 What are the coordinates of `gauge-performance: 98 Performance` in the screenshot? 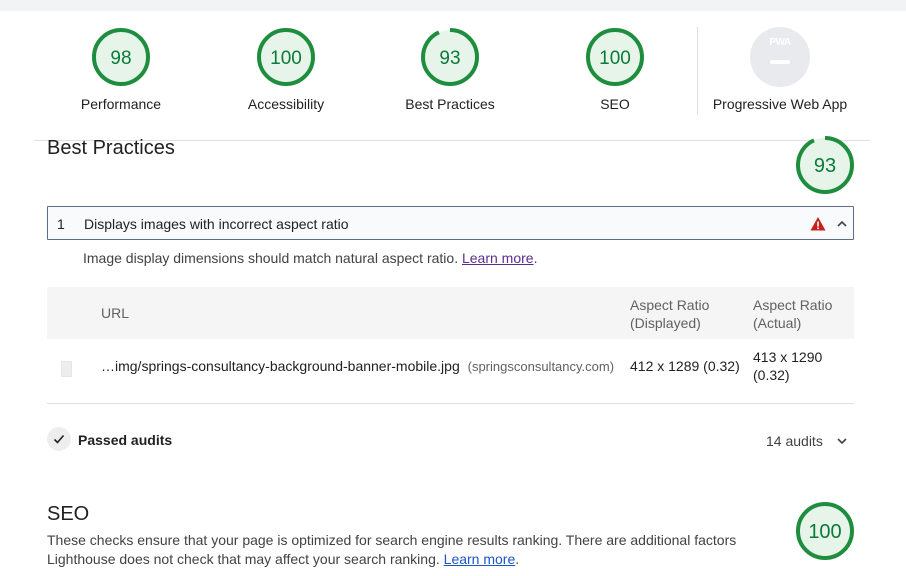 It's located at (121, 69).